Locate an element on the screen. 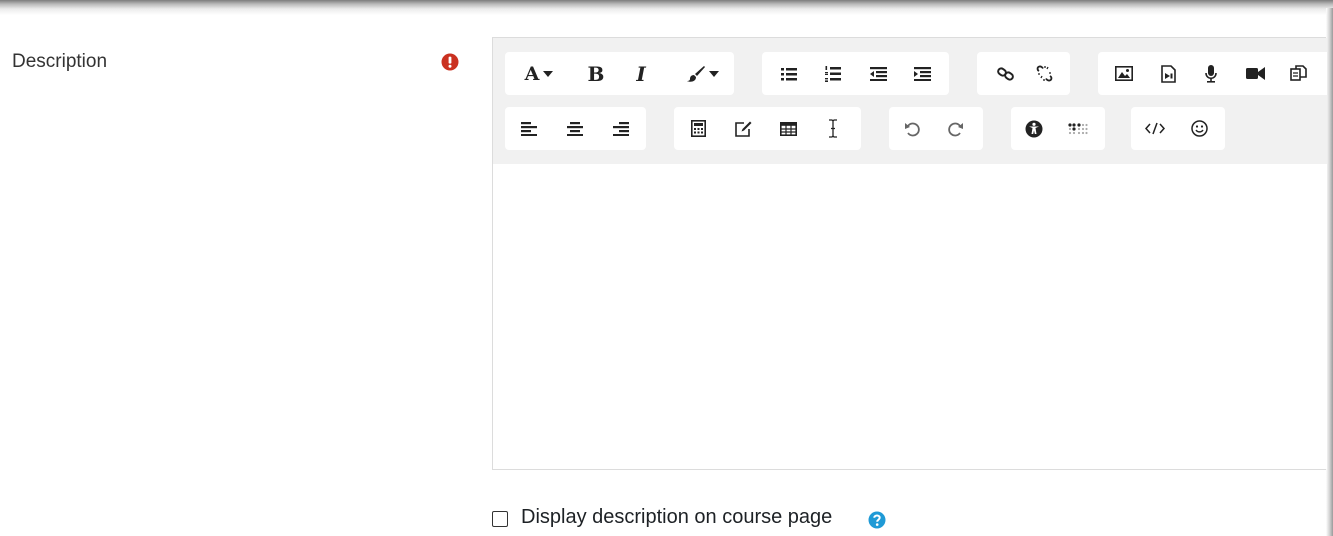  outdent-icon is located at coordinates (878, 73).